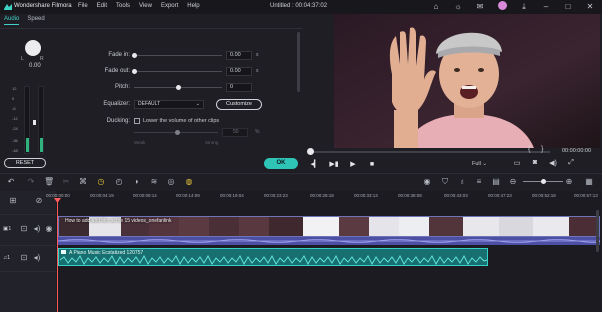 Image resolution: width=602 pixels, height=312 pixels. Describe the element at coordinates (57, 256) in the screenshot. I see `playhead` at that location.